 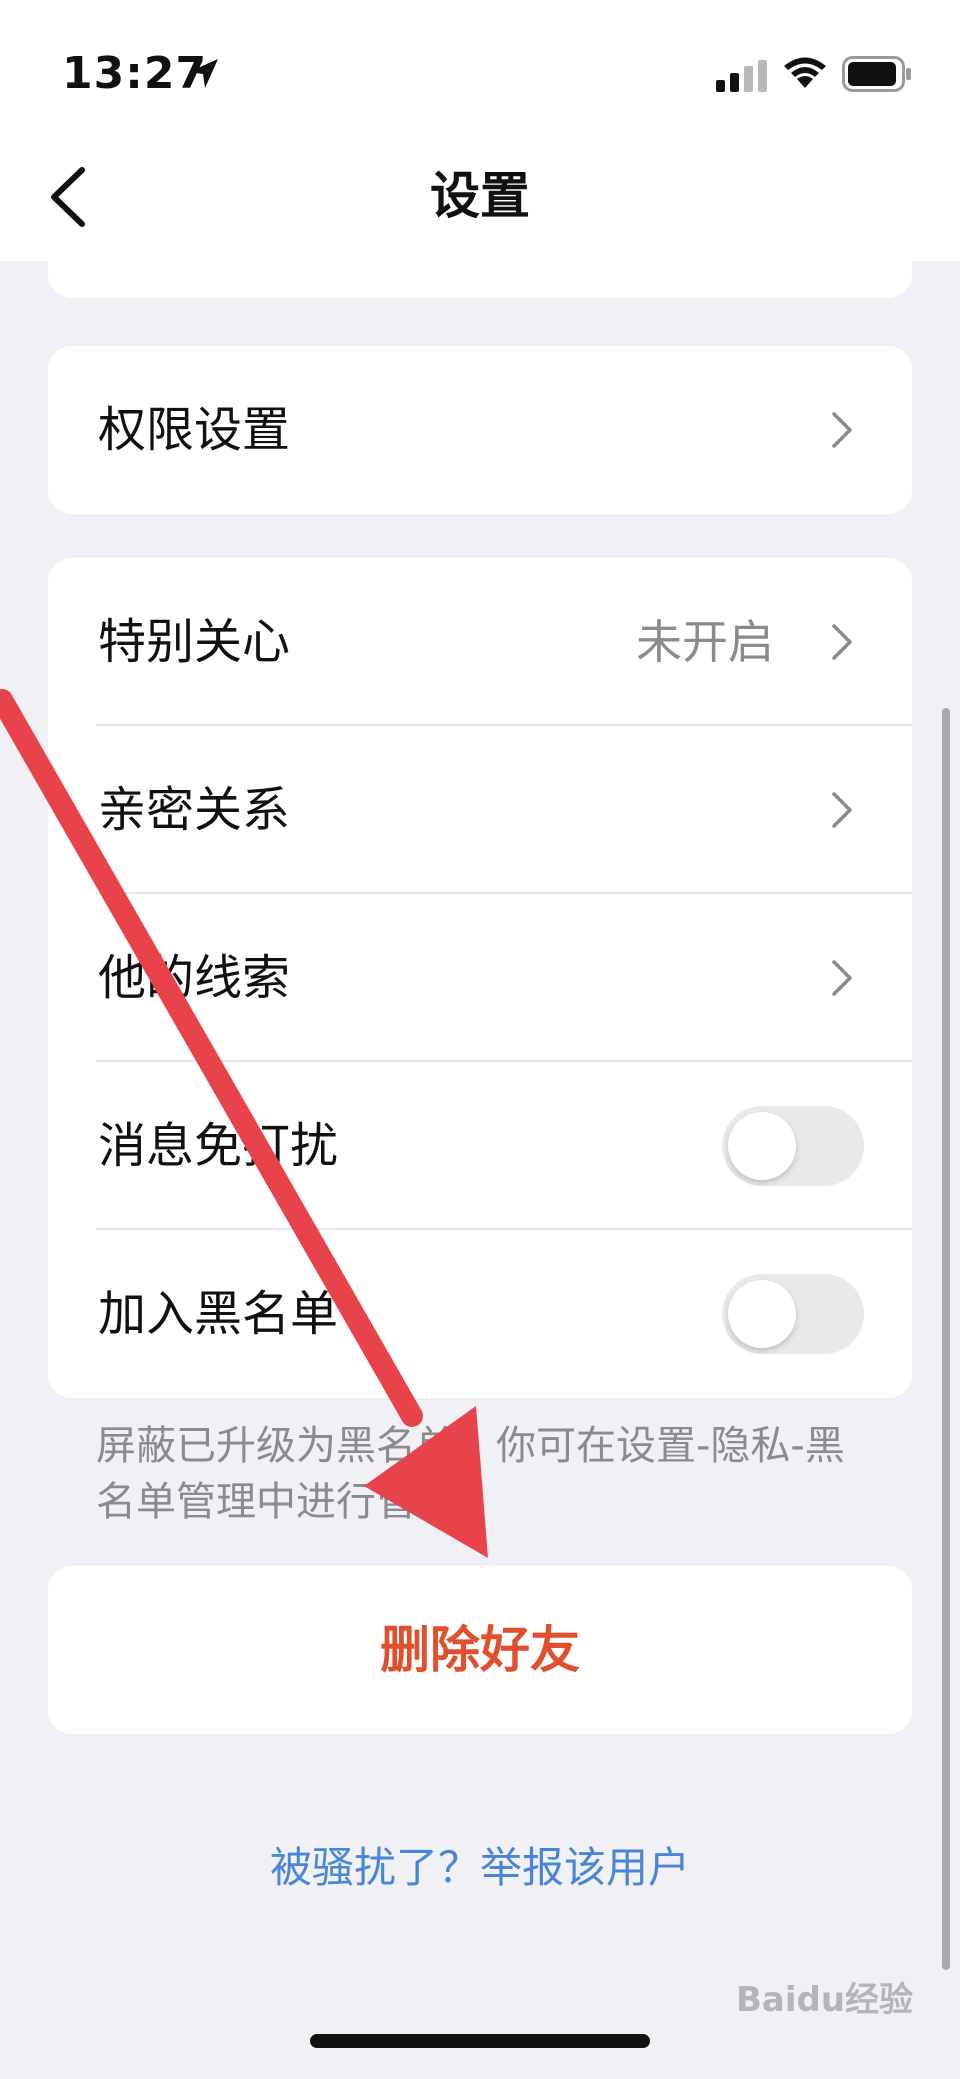 I want to click on delete-friend-label: 删除好友, so click(x=480, y=1650).